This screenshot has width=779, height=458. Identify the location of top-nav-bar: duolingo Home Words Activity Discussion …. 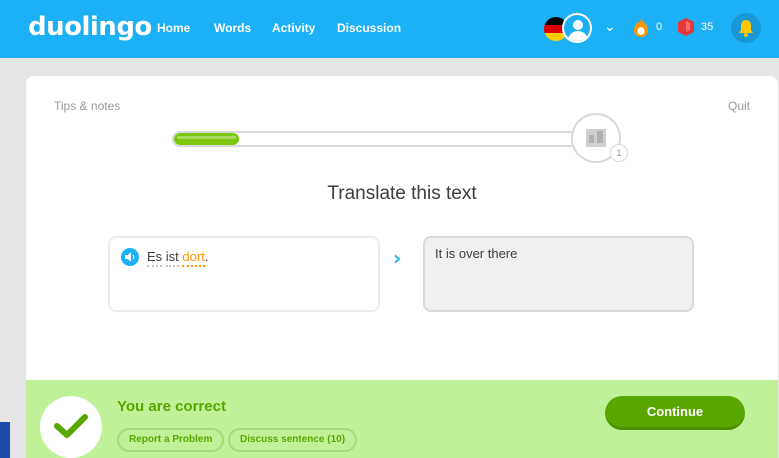
(389, 29).